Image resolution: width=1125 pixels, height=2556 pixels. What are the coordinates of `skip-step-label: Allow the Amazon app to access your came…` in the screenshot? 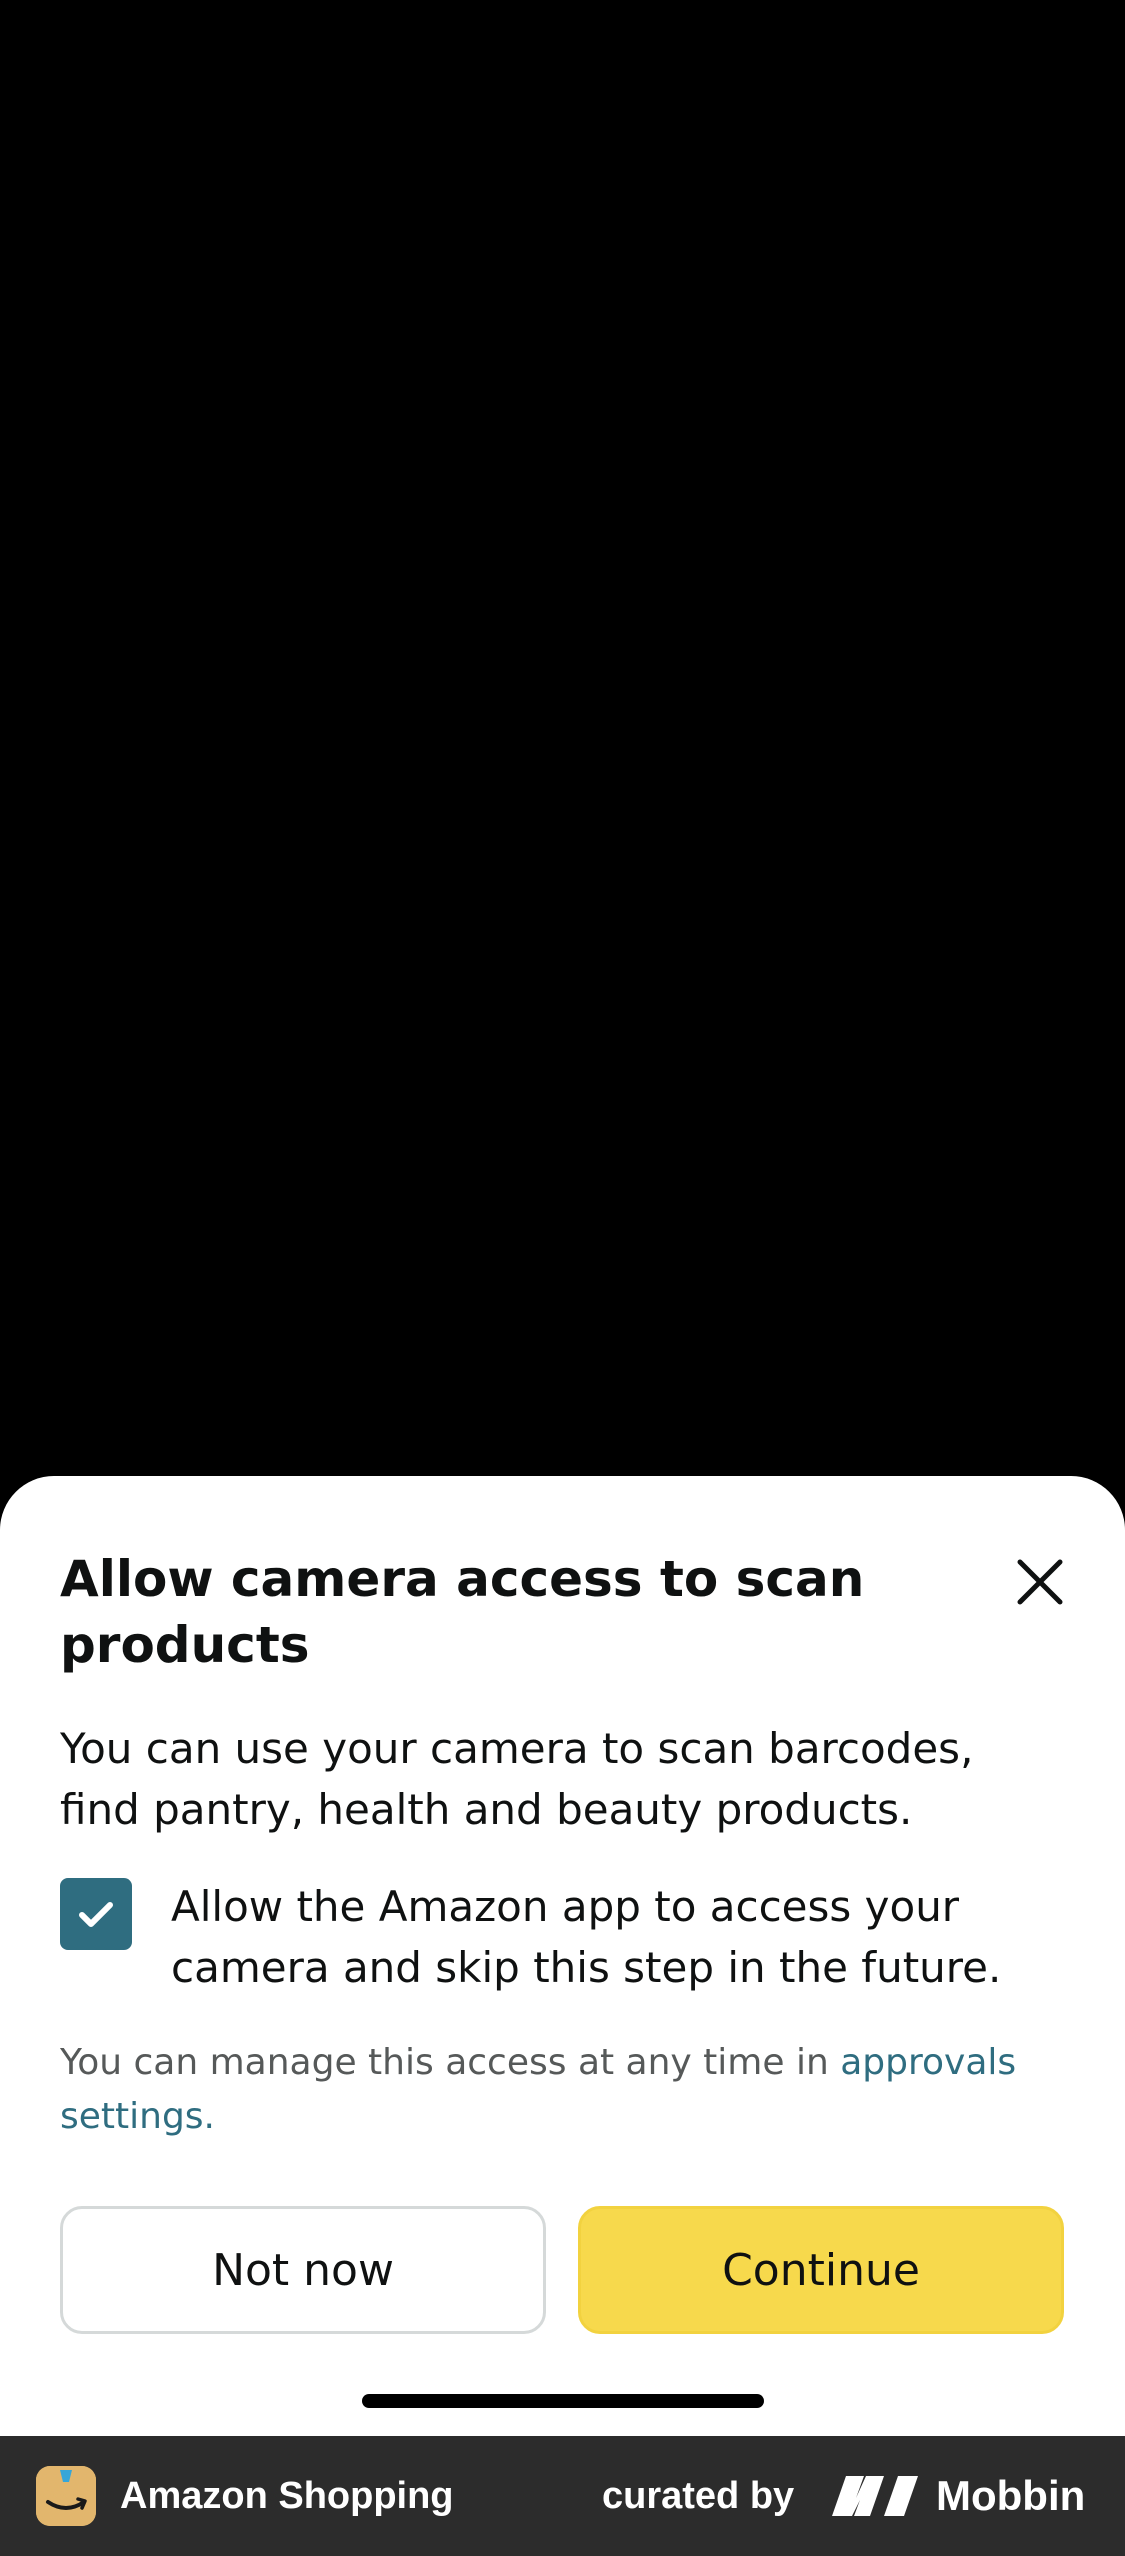 It's located at (586, 1937).